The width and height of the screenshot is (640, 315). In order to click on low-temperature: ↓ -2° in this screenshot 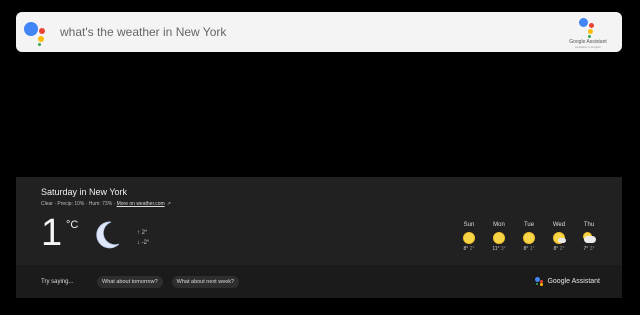, I will do `click(143, 243)`.